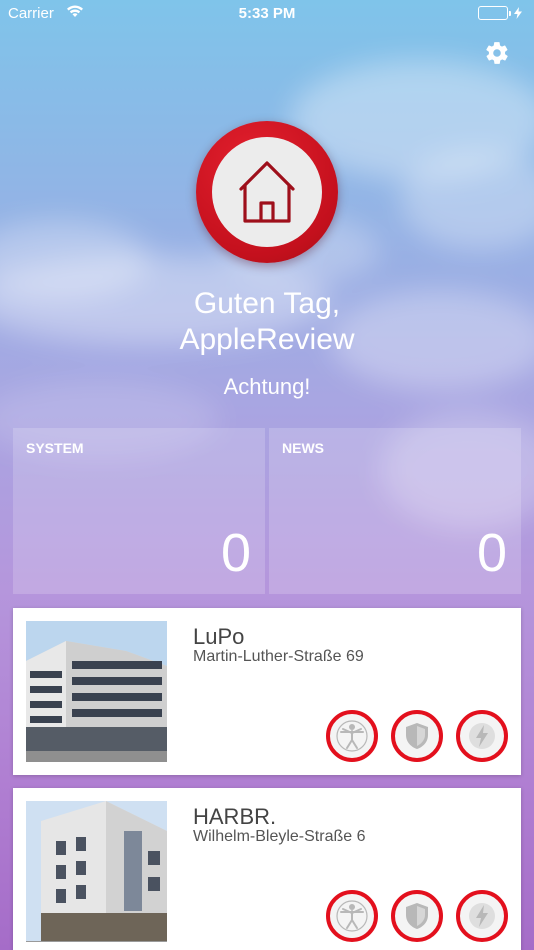  I want to click on user-name: AppleReview, so click(267, 339).